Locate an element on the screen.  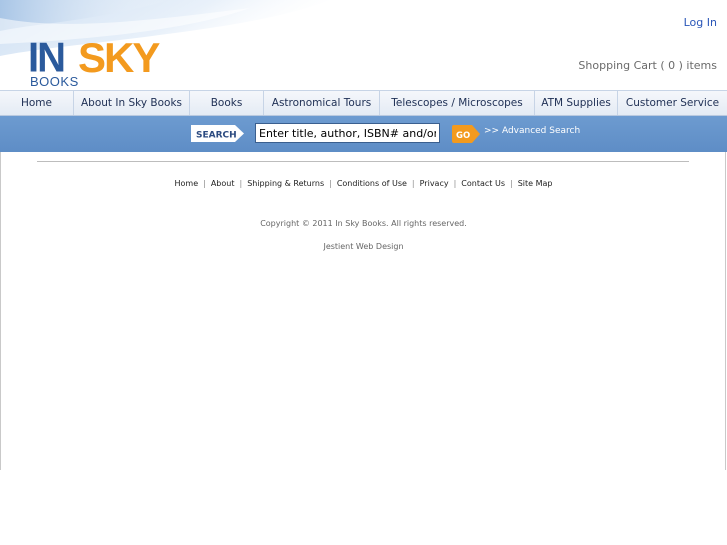
go-button: GO is located at coordinates (466, 134).